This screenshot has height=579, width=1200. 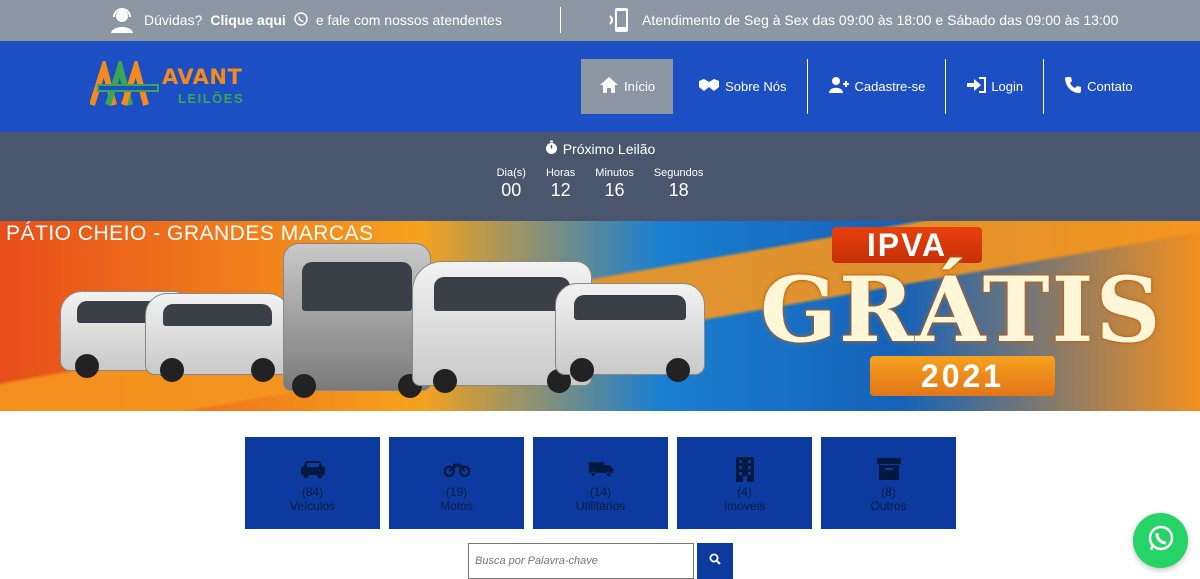 What do you see at coordinates (601, 469) in the screenshot?
I see `truck-icon` at bounding box center [601, 469].